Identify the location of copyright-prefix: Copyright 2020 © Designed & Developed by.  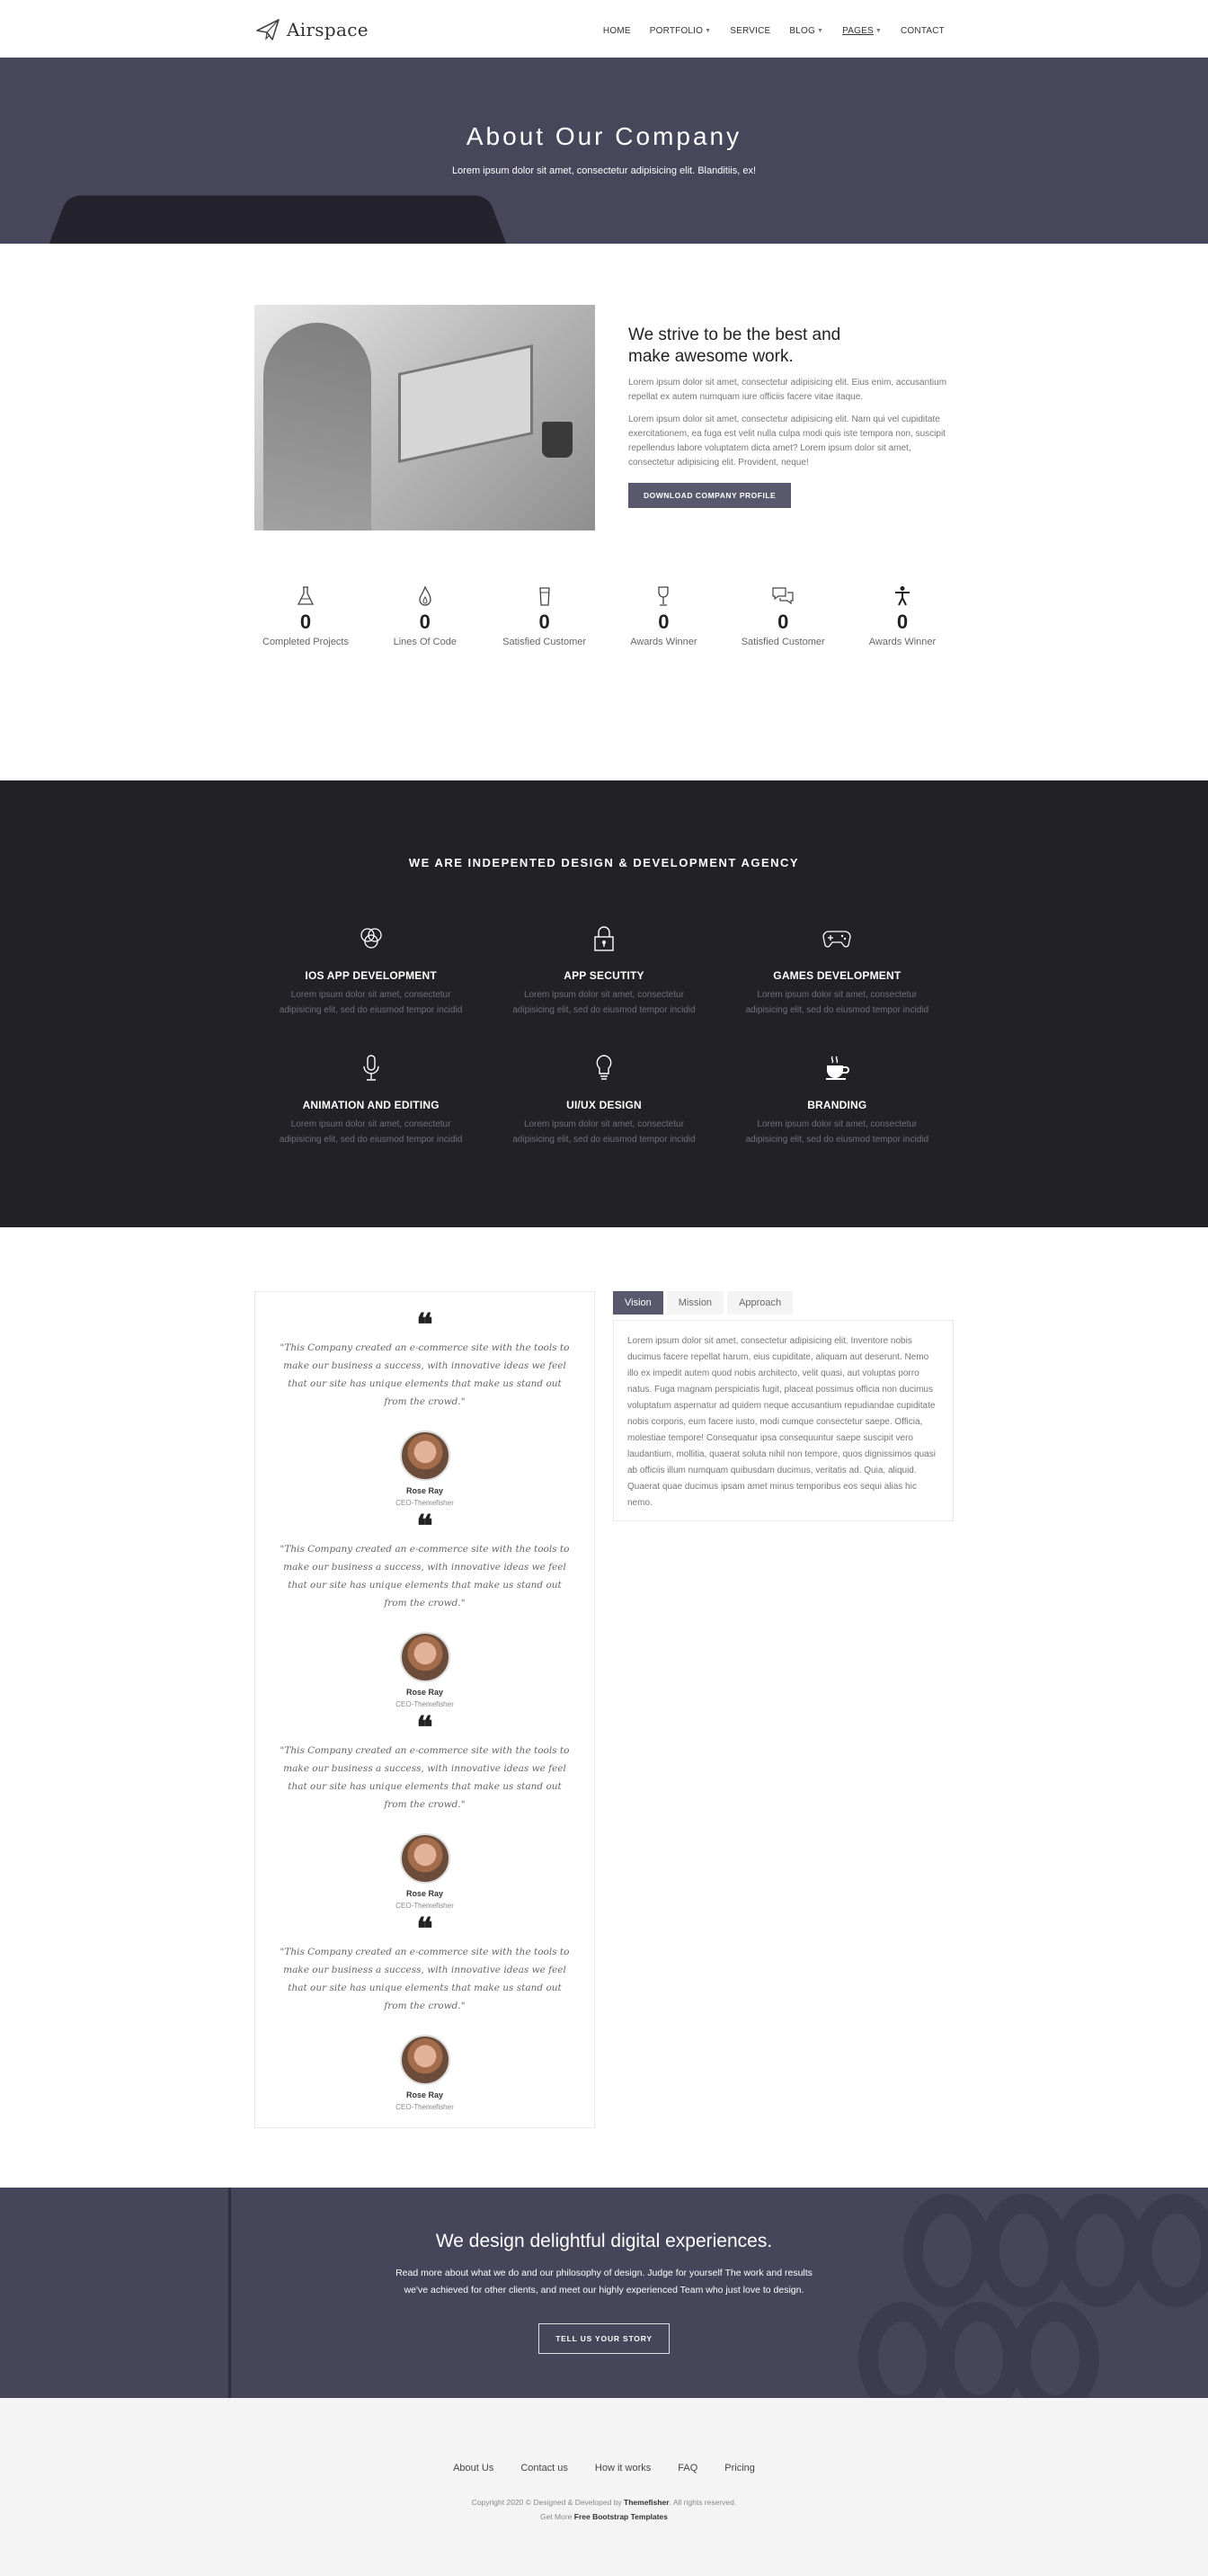
(546, 2503).